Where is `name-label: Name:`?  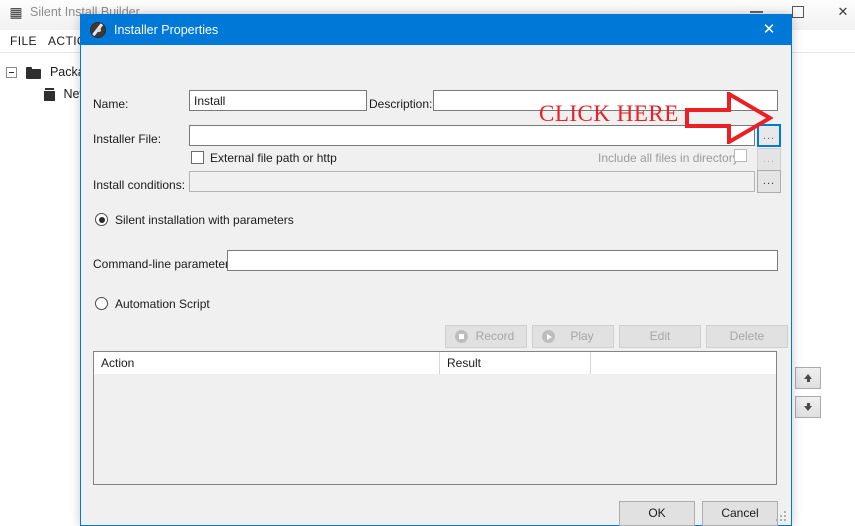
name-label: Name: is located at coordinates (111, 104).